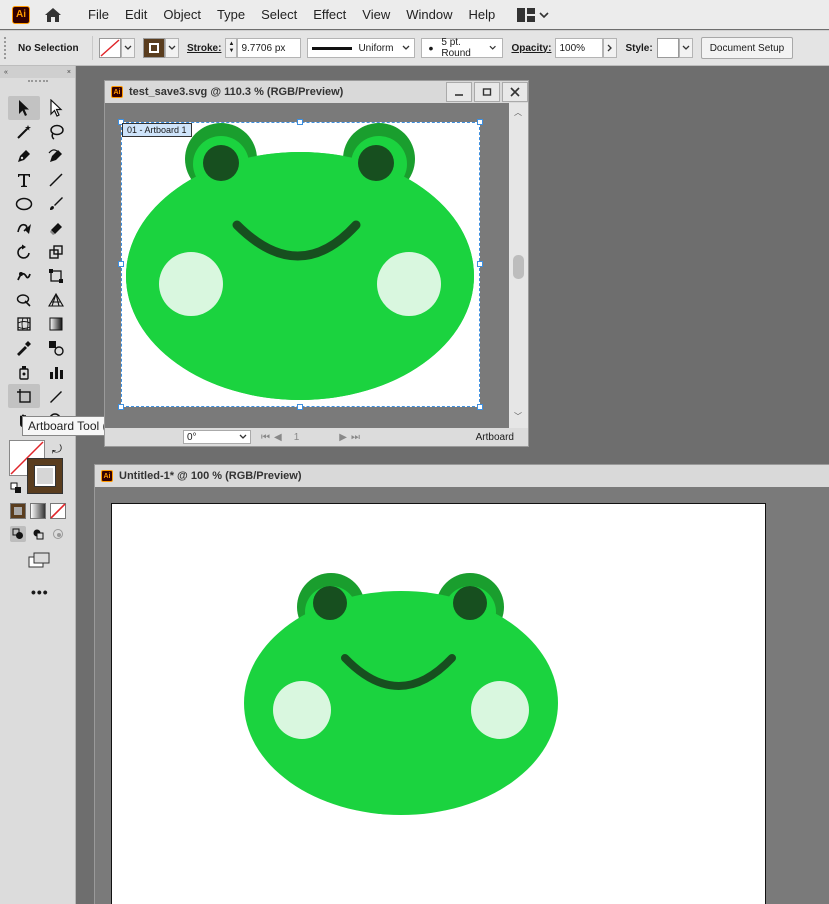  I want to click on screen-mode-icon, so click(39, 561).